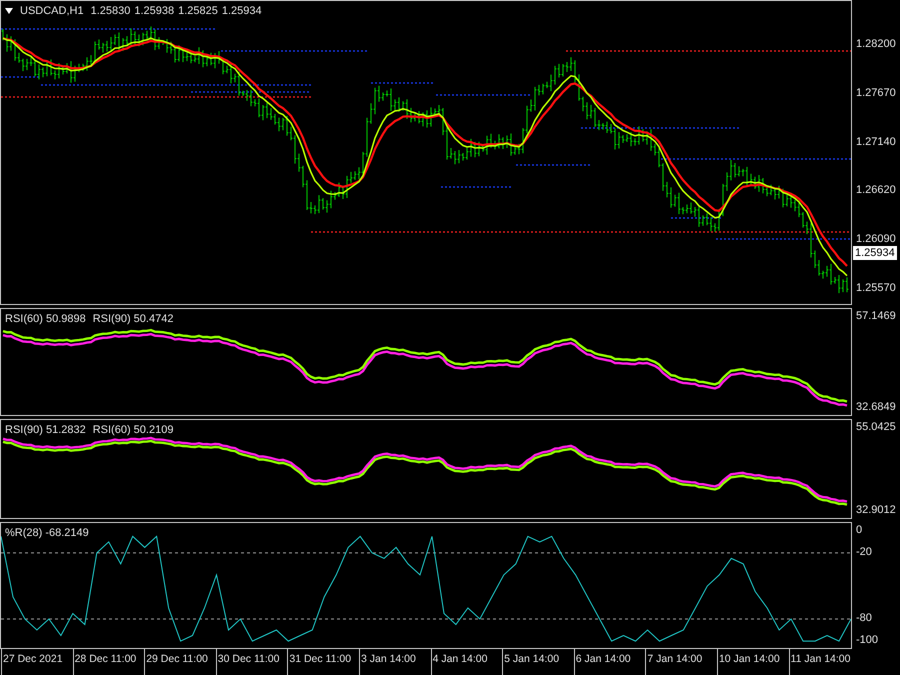 Image resolution: width=900 pixels, height=675 pixels. I want to click on dropdown-triangle-icon, so click(9, 11).